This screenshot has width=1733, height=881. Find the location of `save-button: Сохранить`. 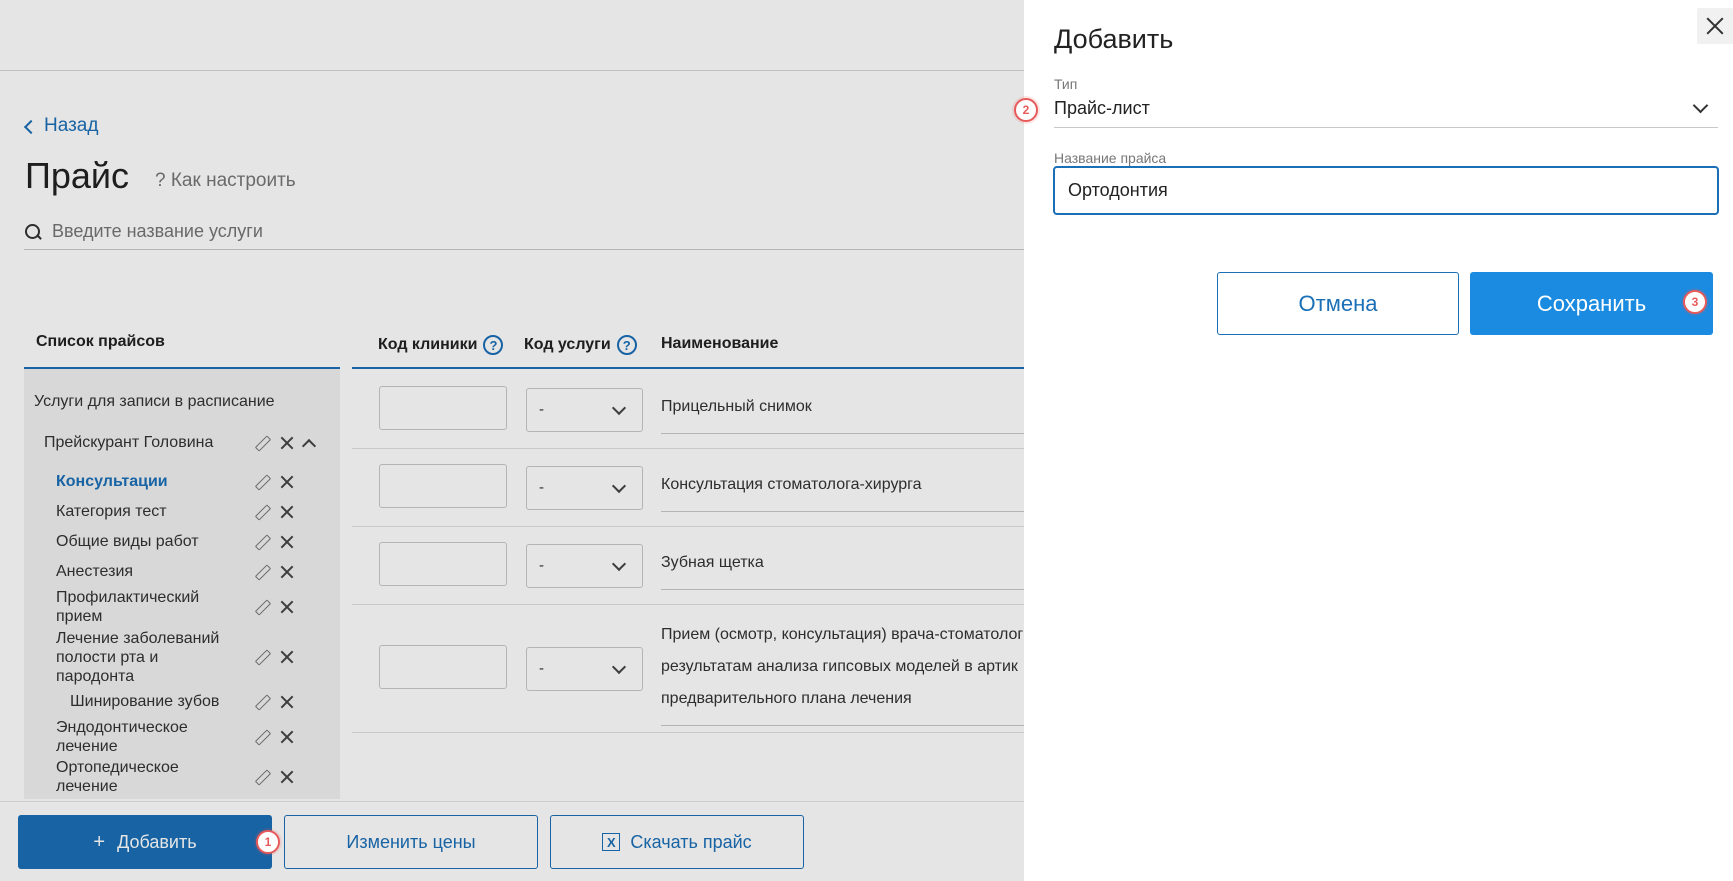

save-button: Сохранить is located at coordinates (1591, 303).